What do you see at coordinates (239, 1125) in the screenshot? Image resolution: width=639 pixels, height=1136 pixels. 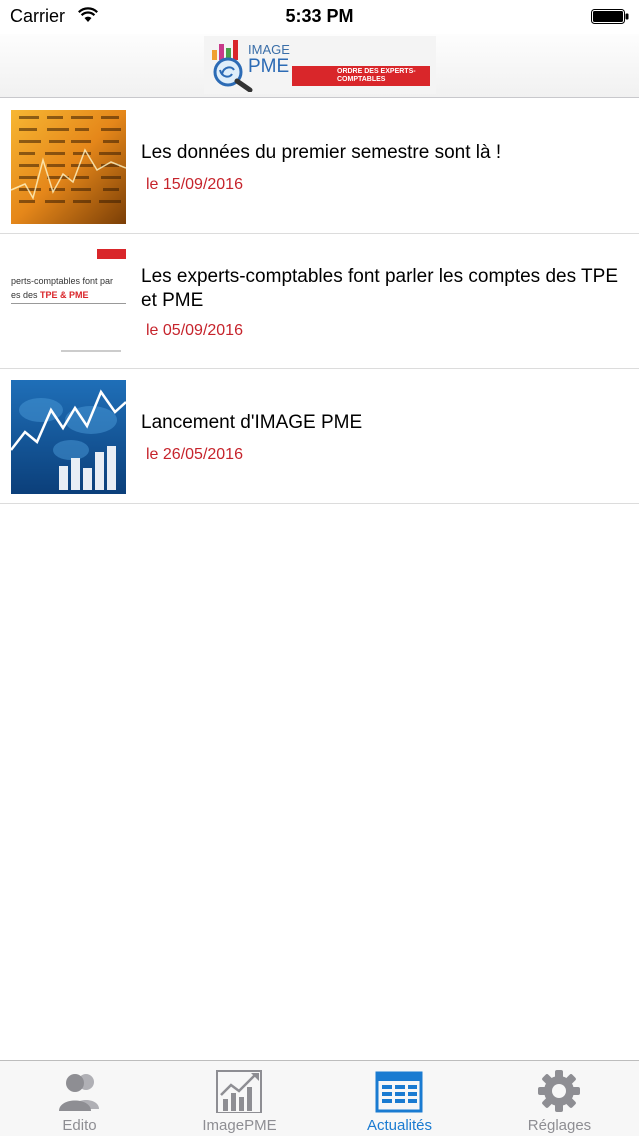 I see `tab-label: ImagePME` at bounding box center [239, 1125].